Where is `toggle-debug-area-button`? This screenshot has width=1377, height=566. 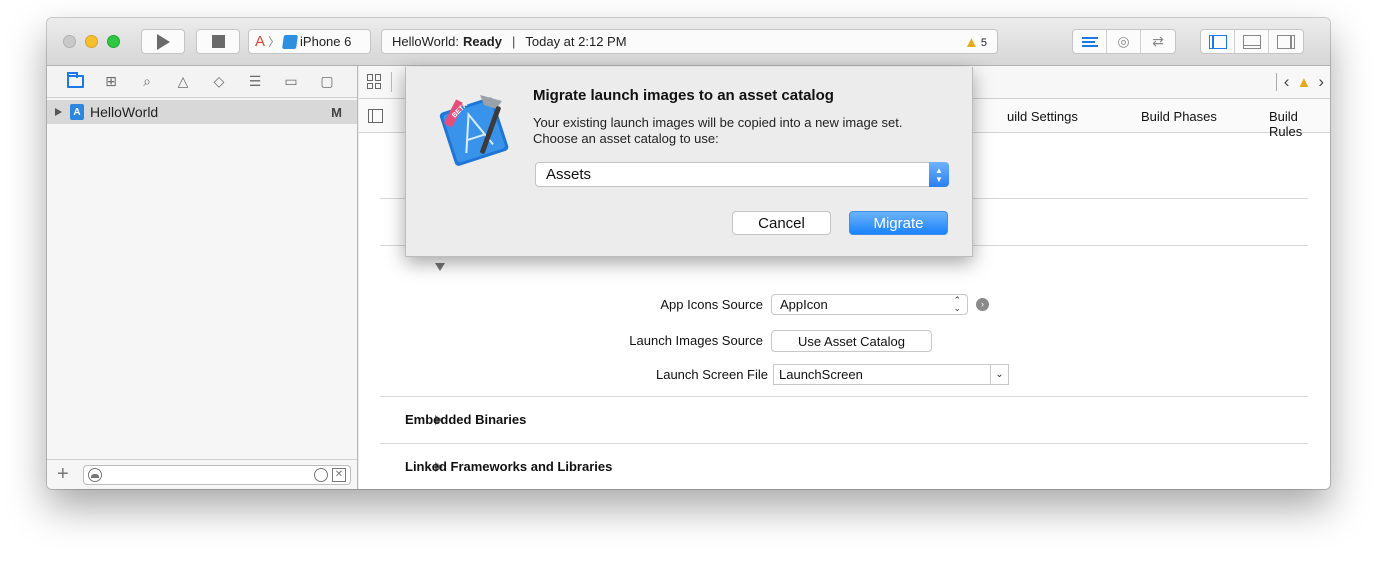 toggle-debug-area-button is located at coordinates (1252, 41).